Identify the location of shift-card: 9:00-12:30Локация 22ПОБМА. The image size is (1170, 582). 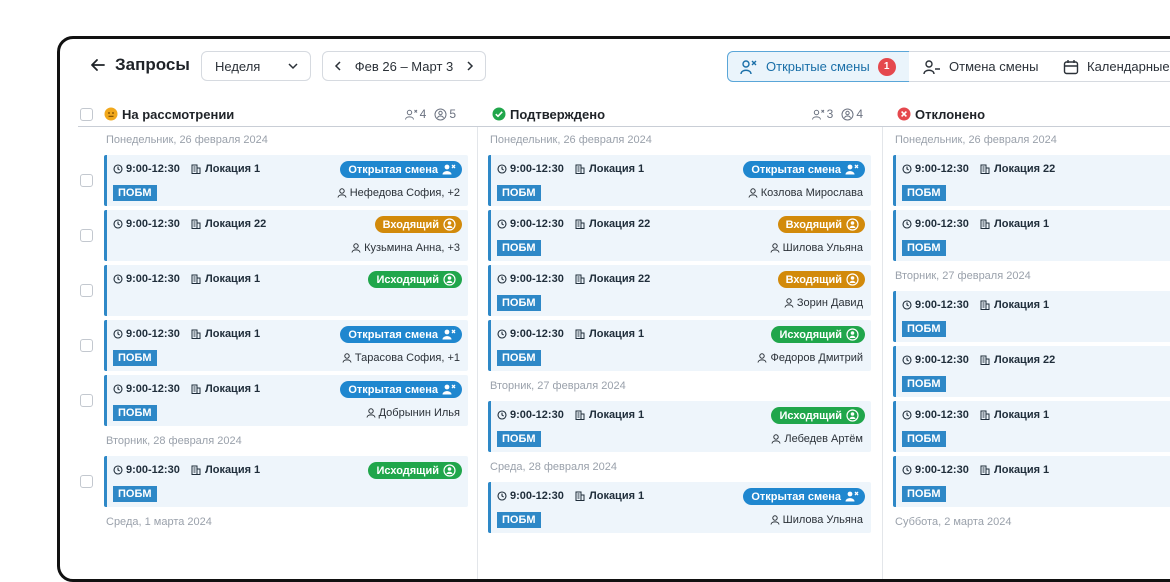
(1031, 371).